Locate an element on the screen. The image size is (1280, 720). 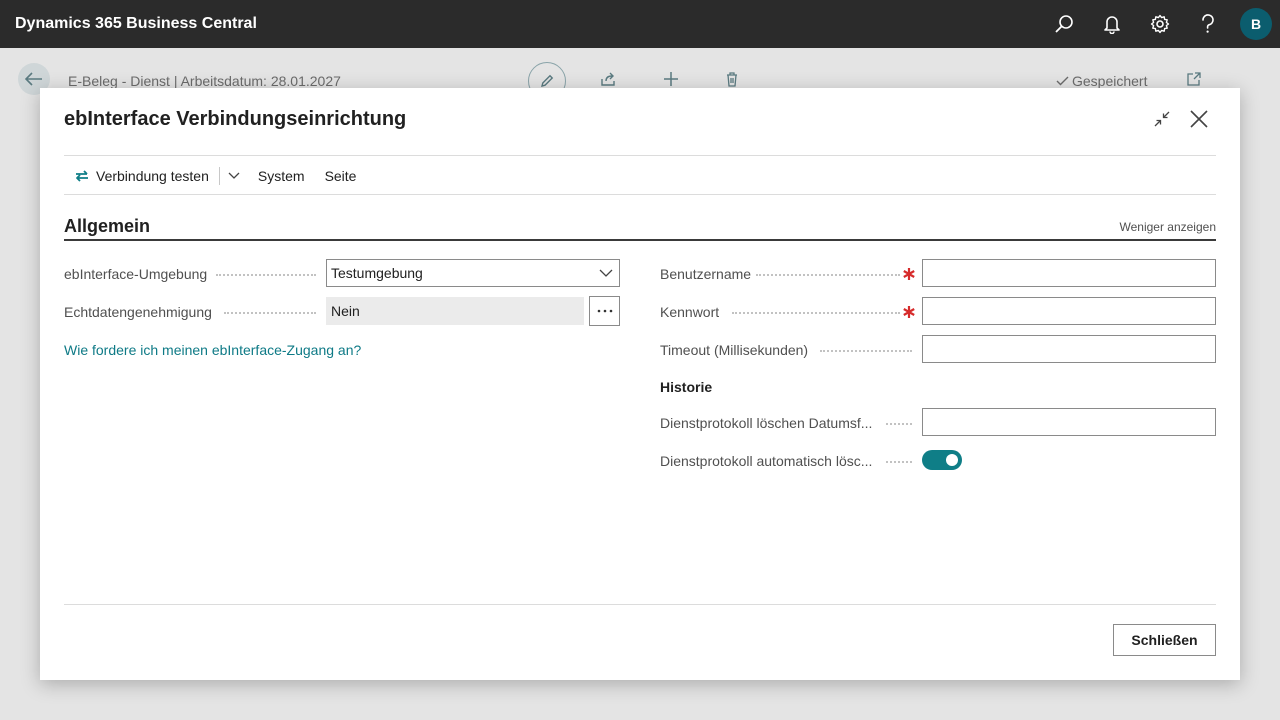
plus-icon is located at coordinates (671, 79).